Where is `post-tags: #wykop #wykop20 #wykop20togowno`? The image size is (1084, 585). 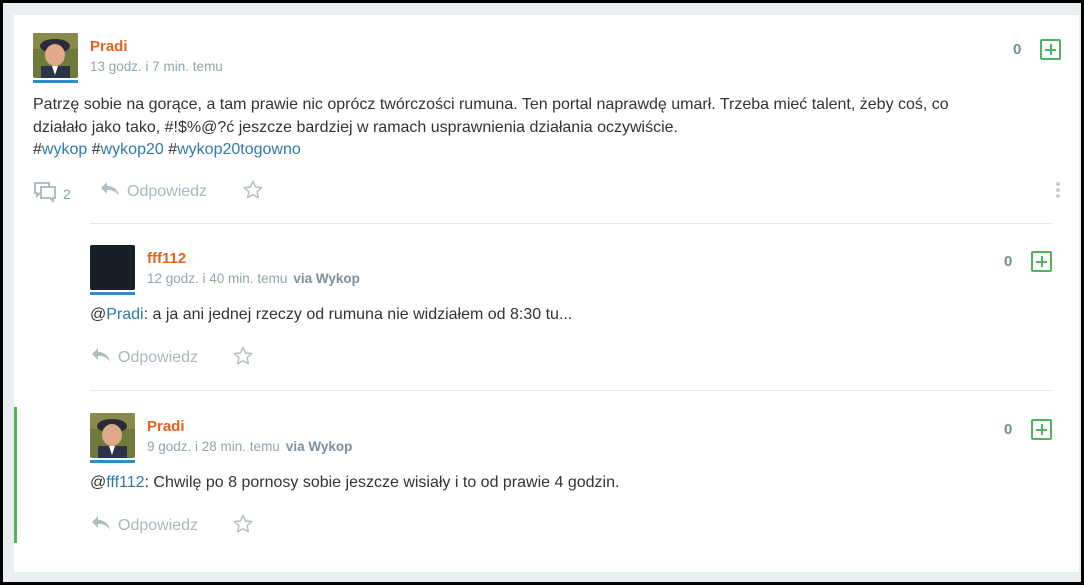 post-tags: #wykop #wykop20 #wykop20togowno is located at coordinates (167, 149).